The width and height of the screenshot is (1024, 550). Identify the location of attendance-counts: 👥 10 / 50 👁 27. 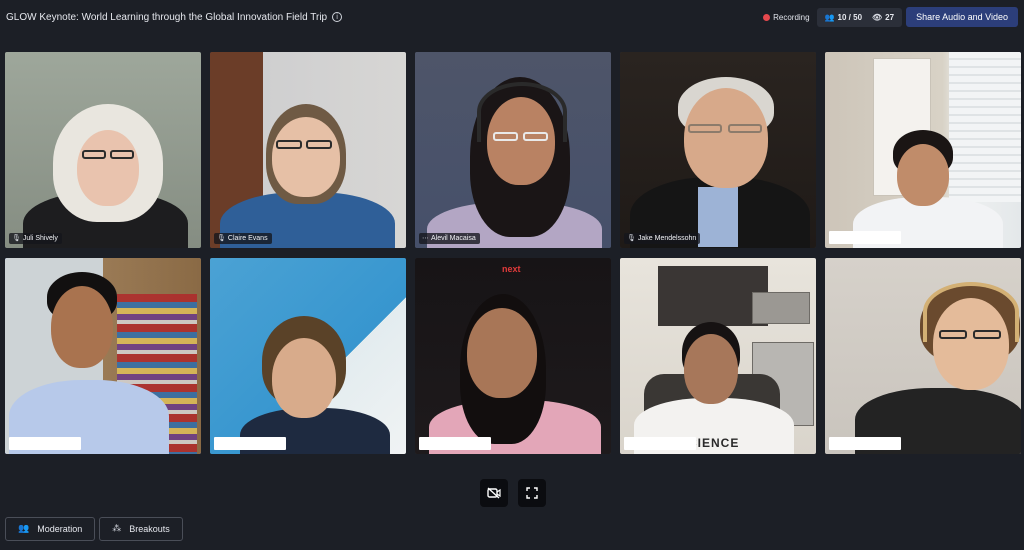
(859, 17).